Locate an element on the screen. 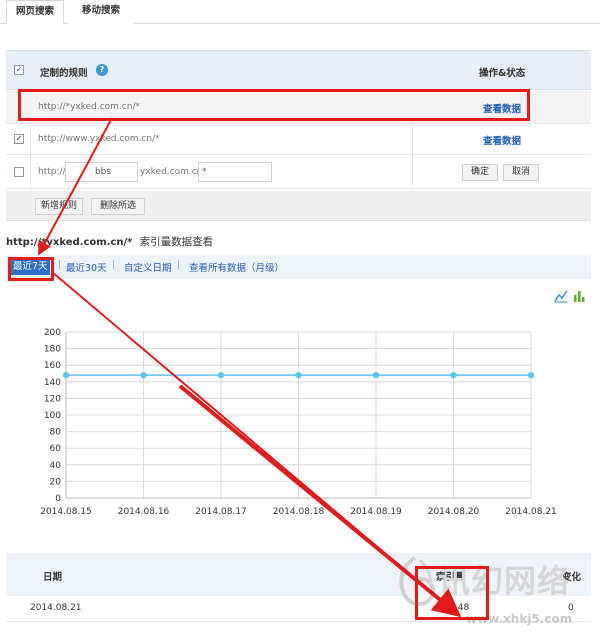  y-tick-label: 200 is located at coordinates (52, 333).